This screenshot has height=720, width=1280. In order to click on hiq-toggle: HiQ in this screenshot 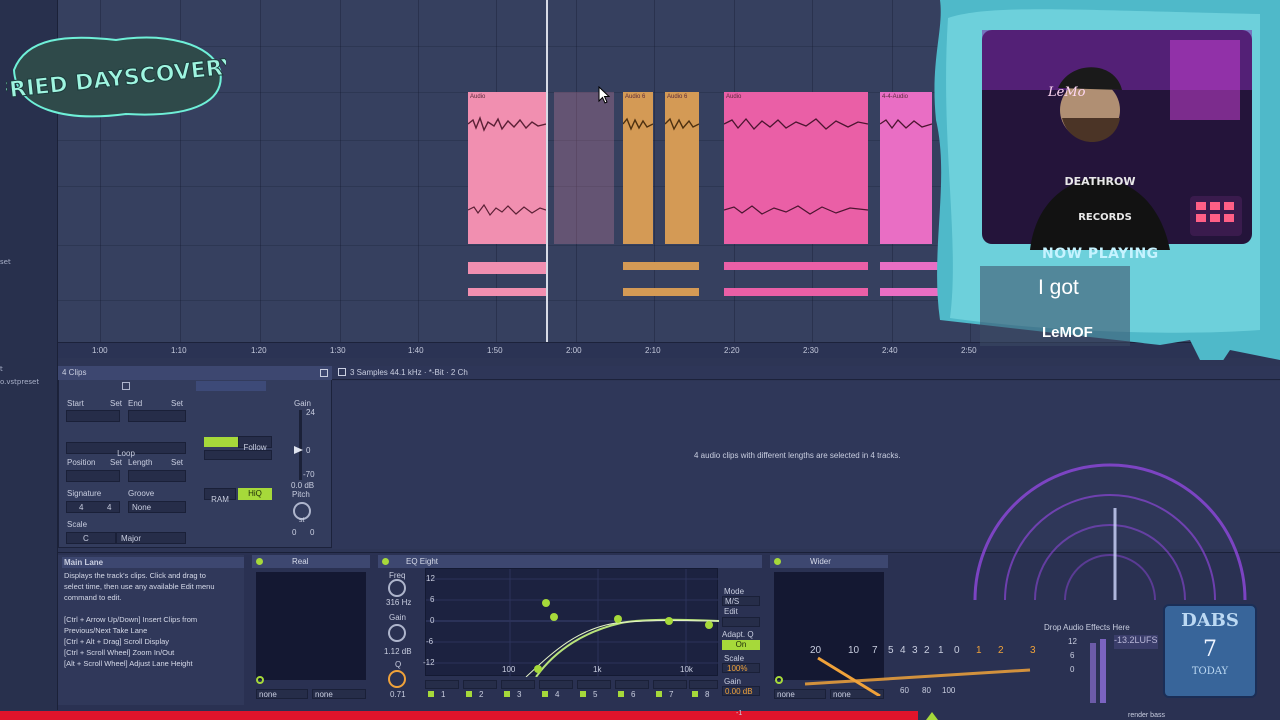, I will do `click(255, 494)`.